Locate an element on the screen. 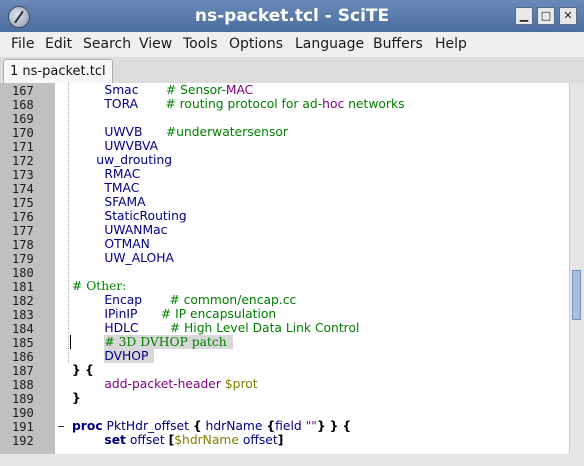 The height and width of the screenshot is (466, 584). token-id: DVHOP is located at coordinates (126, 356).